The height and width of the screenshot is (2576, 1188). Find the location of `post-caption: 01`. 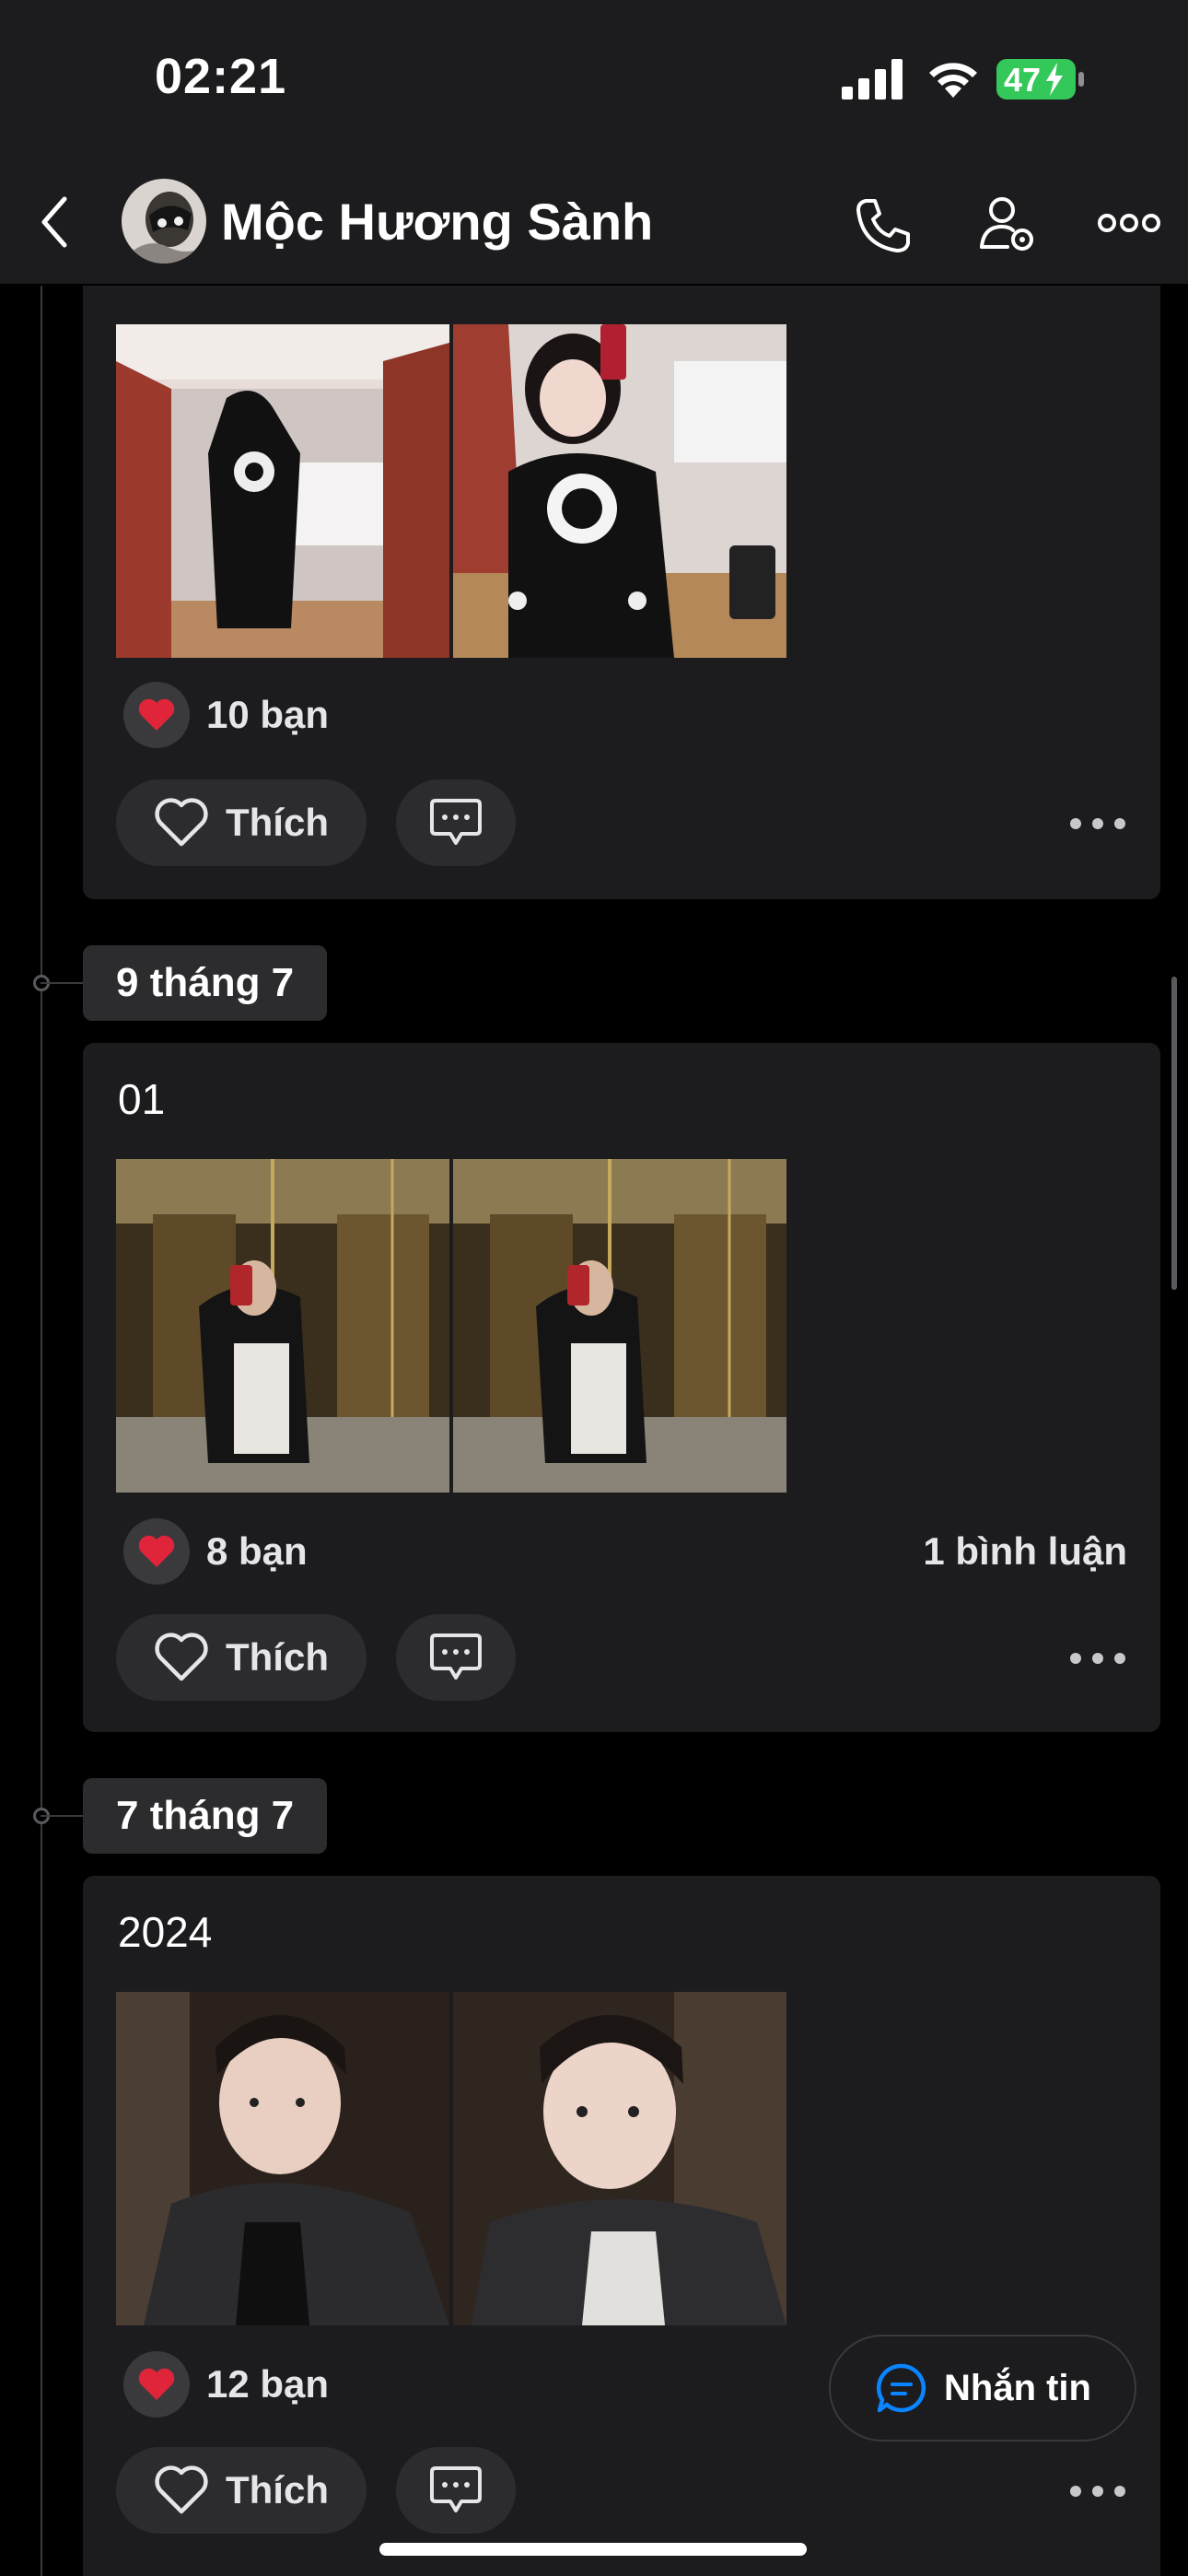

post-caption: 01 is located at coordinates (142, 1099).